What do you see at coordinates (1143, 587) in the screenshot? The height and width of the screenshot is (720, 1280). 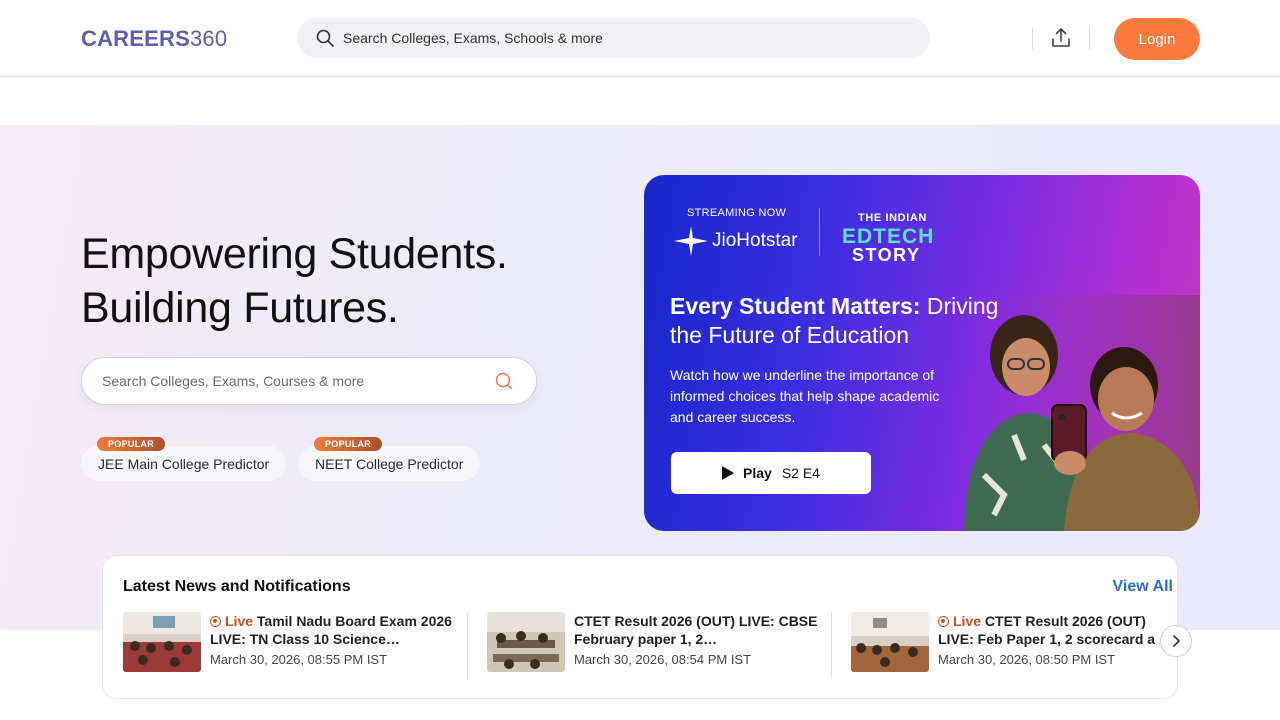 I see `view-all-link: View All` at bounding box center [1143, 587].